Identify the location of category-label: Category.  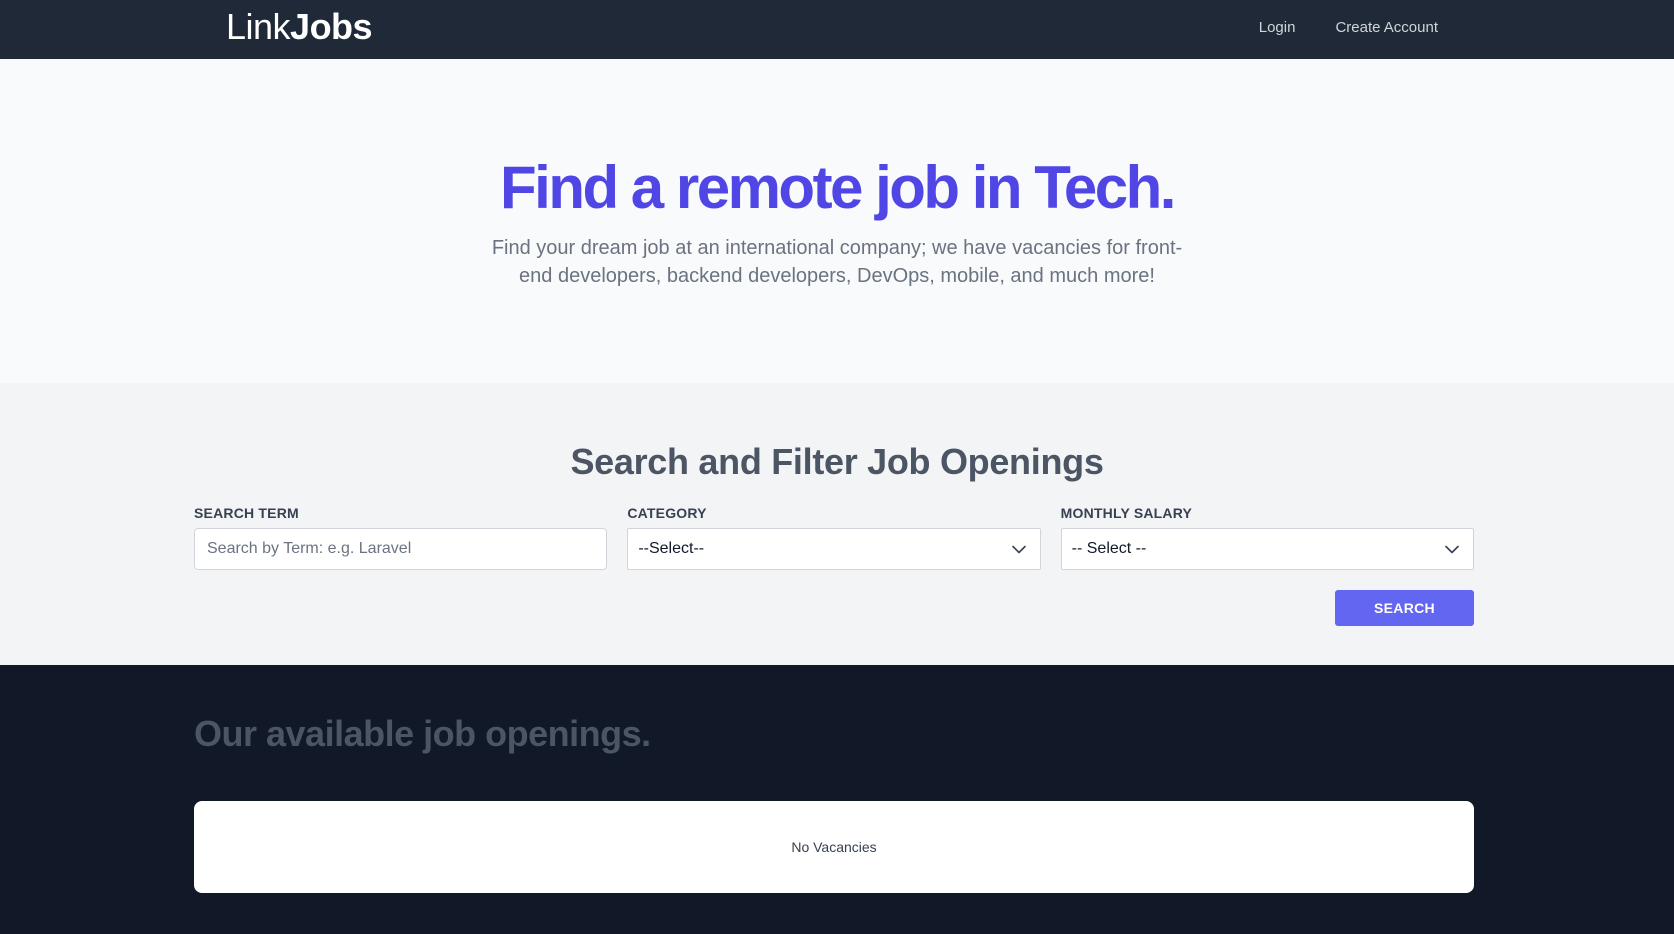
(667, 513).